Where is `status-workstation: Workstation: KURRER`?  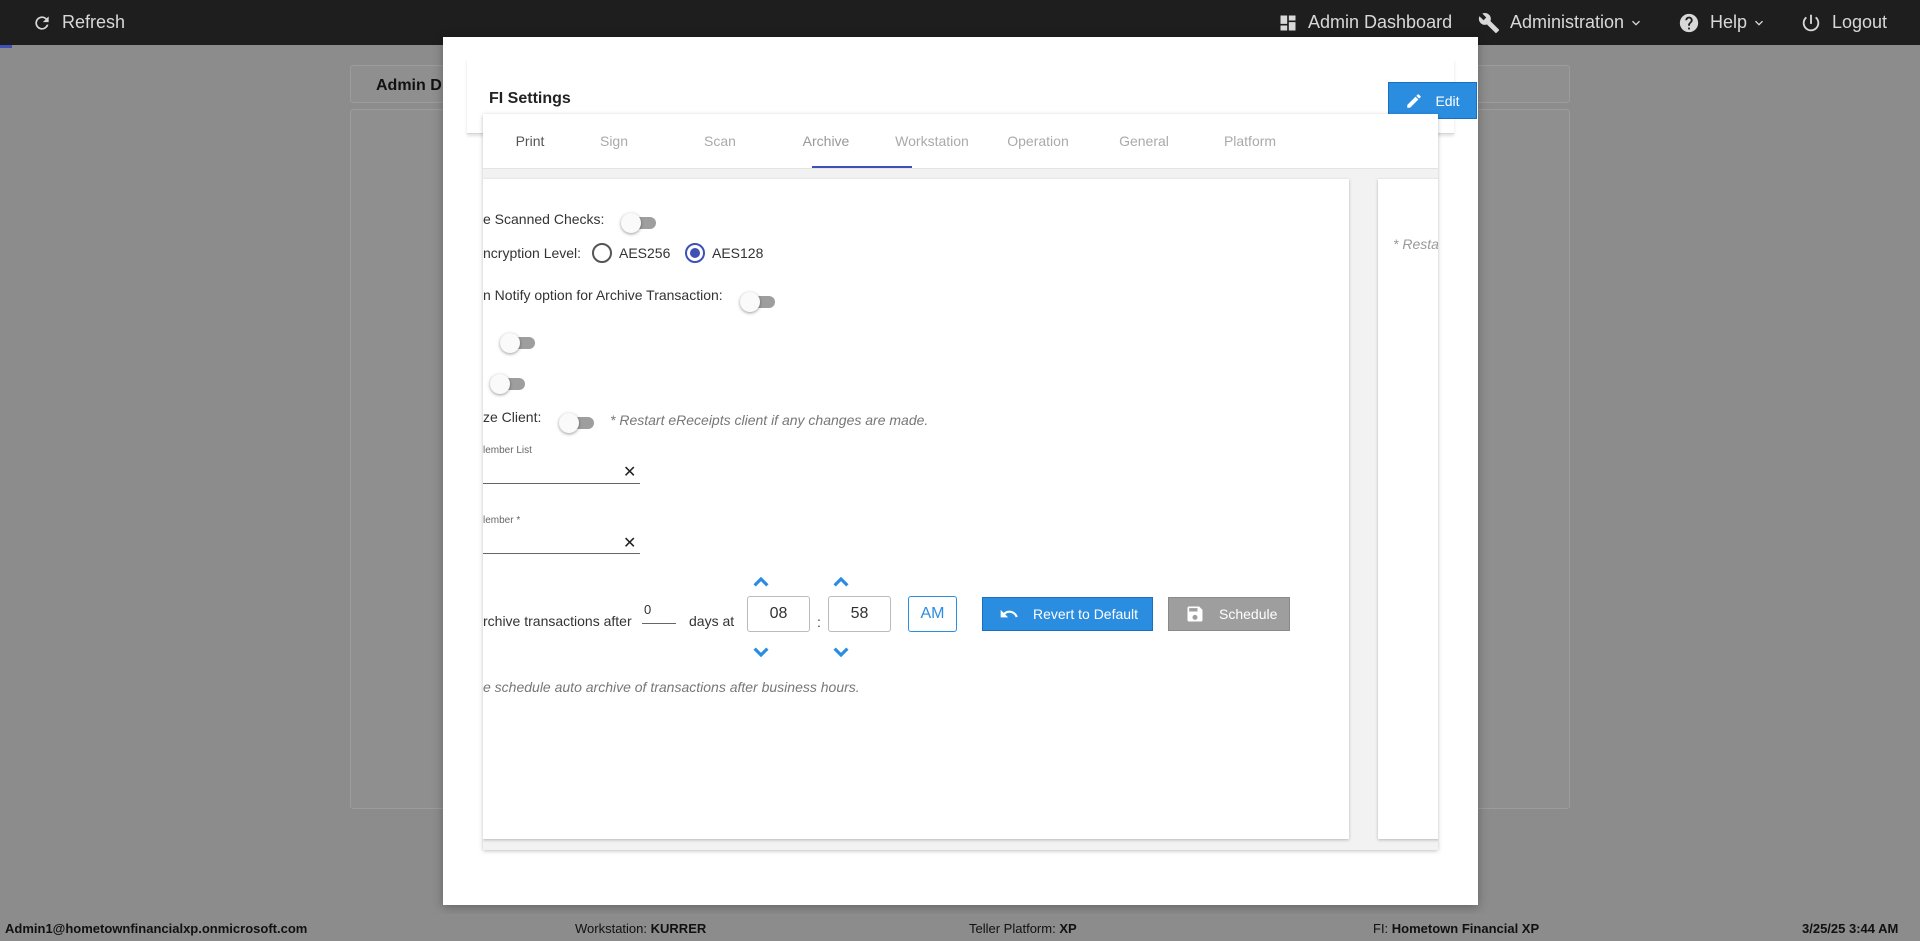
status-workstation: Workstation: KURRER is located at coordinates (641, 928).